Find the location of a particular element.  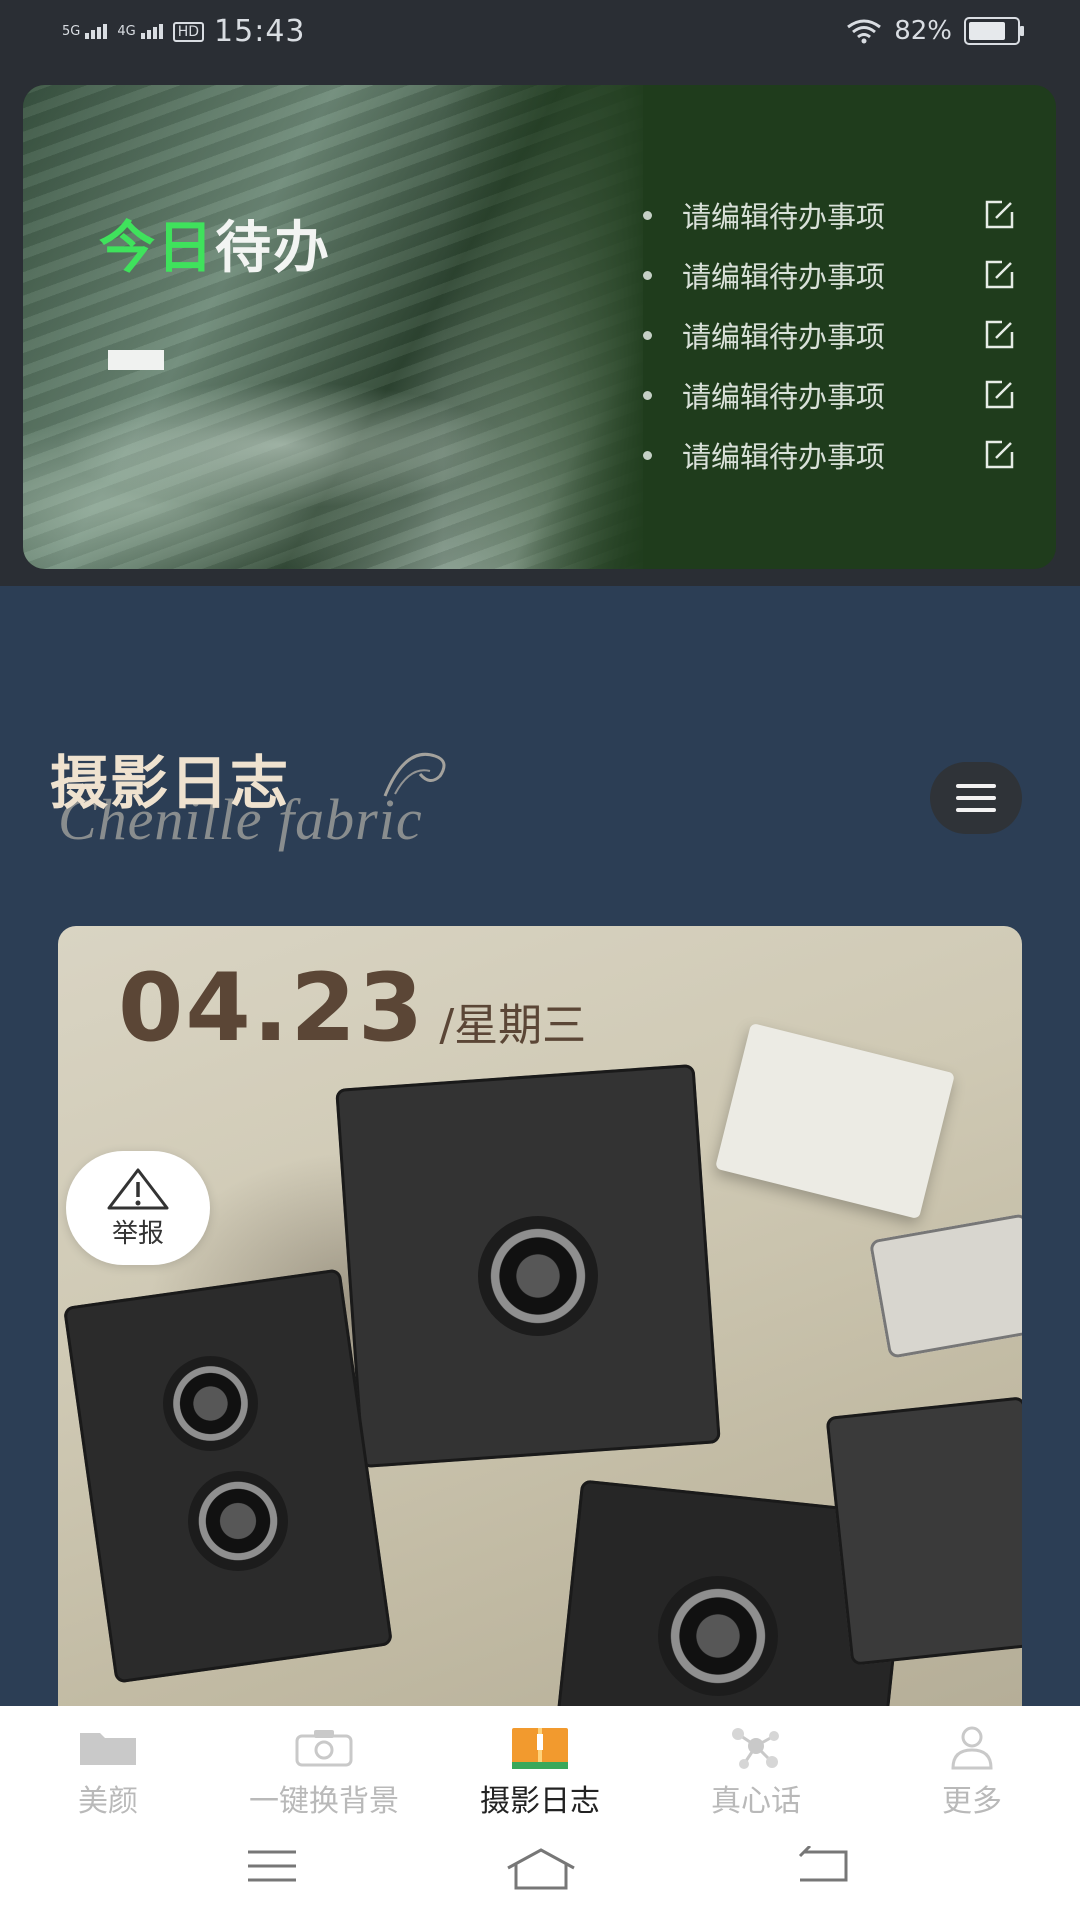

signal-5g-label: 5G is located at coordinates (71, 31).